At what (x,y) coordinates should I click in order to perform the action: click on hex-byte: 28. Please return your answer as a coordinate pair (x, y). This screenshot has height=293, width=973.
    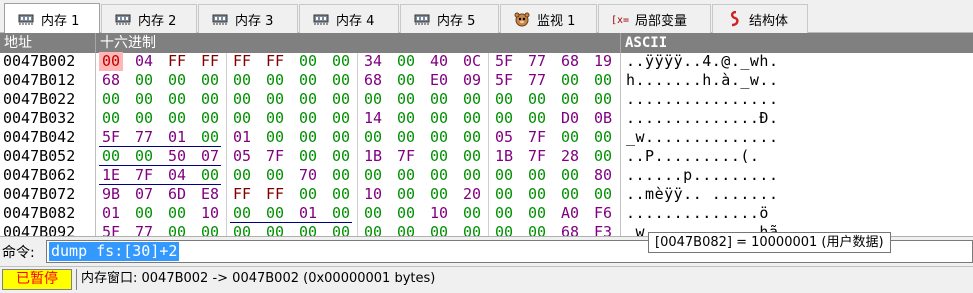
    Looking at the image, I should click on (570, 156).